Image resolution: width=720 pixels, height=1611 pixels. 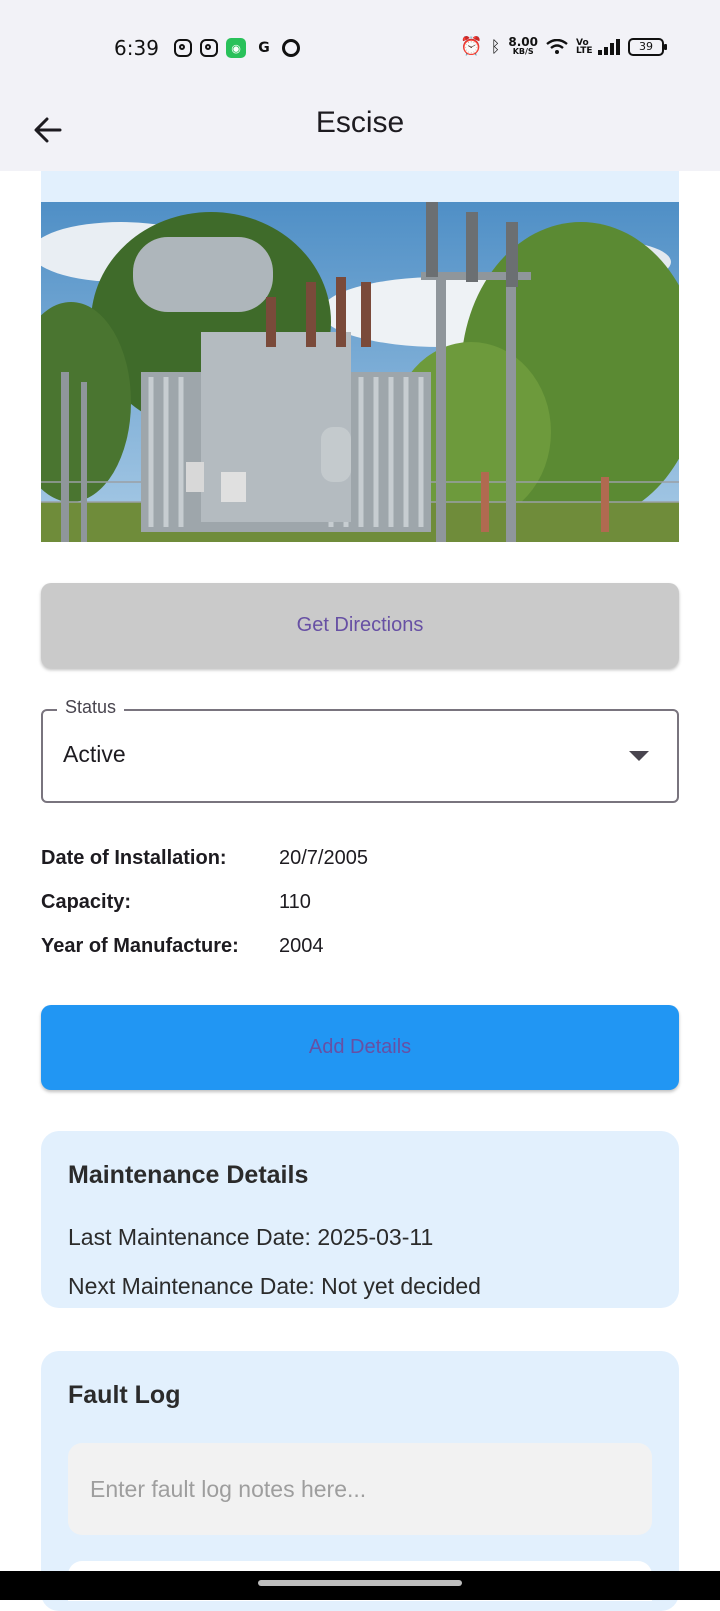 What do you see at coordinates (360, 750) in the screenshot?
I see `status-dropdown: Status Active` at bounding box center [360, 750].